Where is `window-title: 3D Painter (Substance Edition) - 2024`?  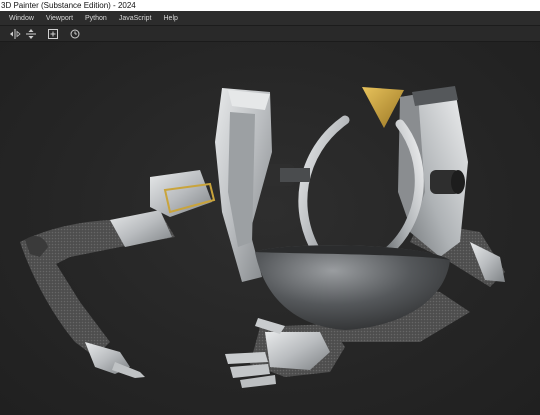 window-title: 3D Painter (Substance Edition) - 2024 is located at coordinates (68, 5).